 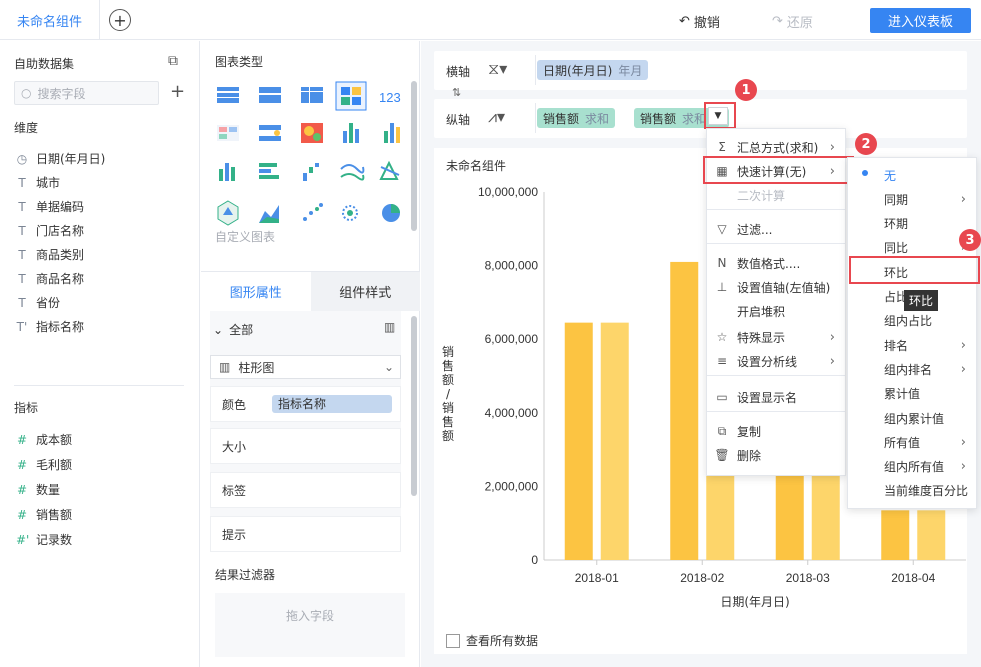 What do you see at coordinates (332, 404) in the screenshot?
I see `color-field-pill: 指标名称` at bounding box center [332, 404].